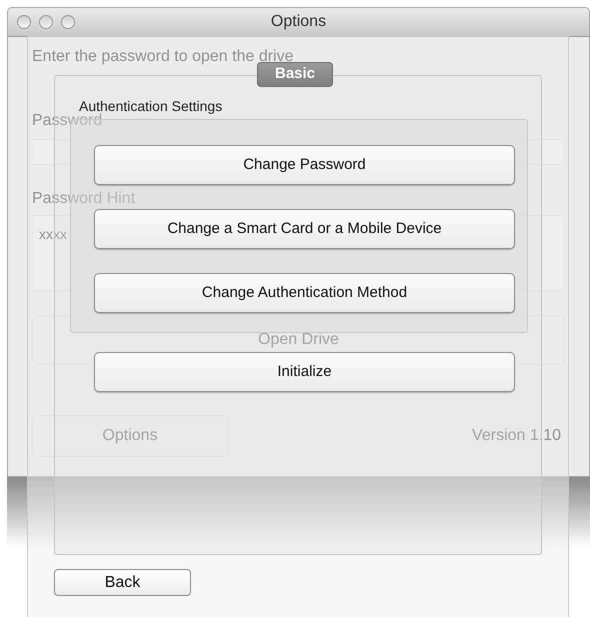 This screenshot has width=590, height=617. I want to click on back-button: Back, so click(122, 582).